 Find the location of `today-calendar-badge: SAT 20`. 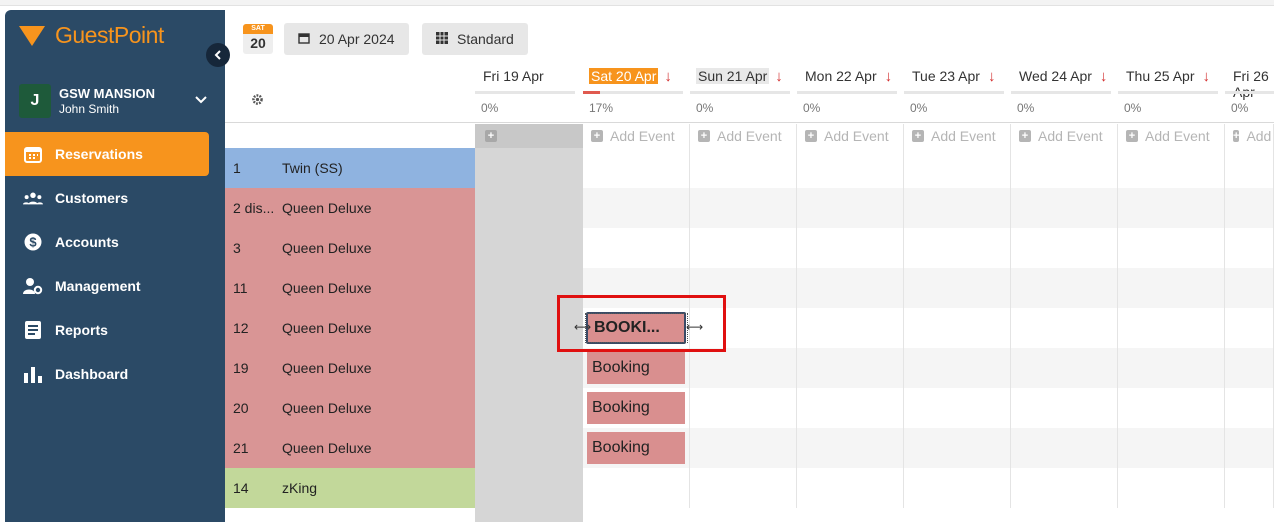

today-calendar-badge: SAT 20 is located at coordinates (258, 39).